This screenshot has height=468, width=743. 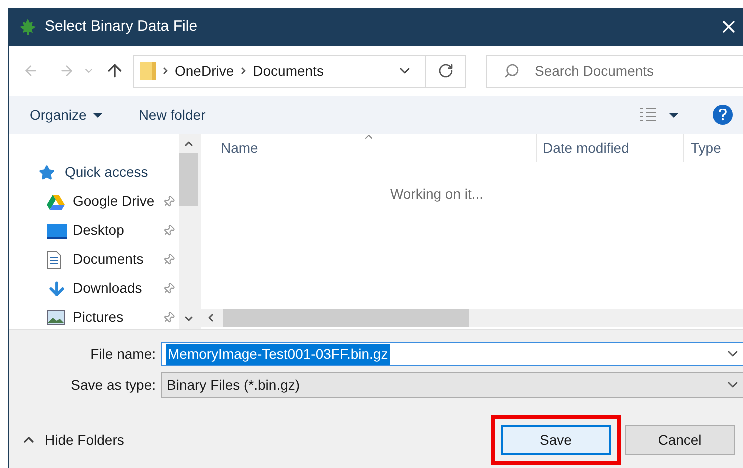 What do you see at coordinates (452, 354) in the screenshot?
I see `file-name-field: MemoryImage-Test001-03FF.bin.gz` at bounding box center [452, 354].